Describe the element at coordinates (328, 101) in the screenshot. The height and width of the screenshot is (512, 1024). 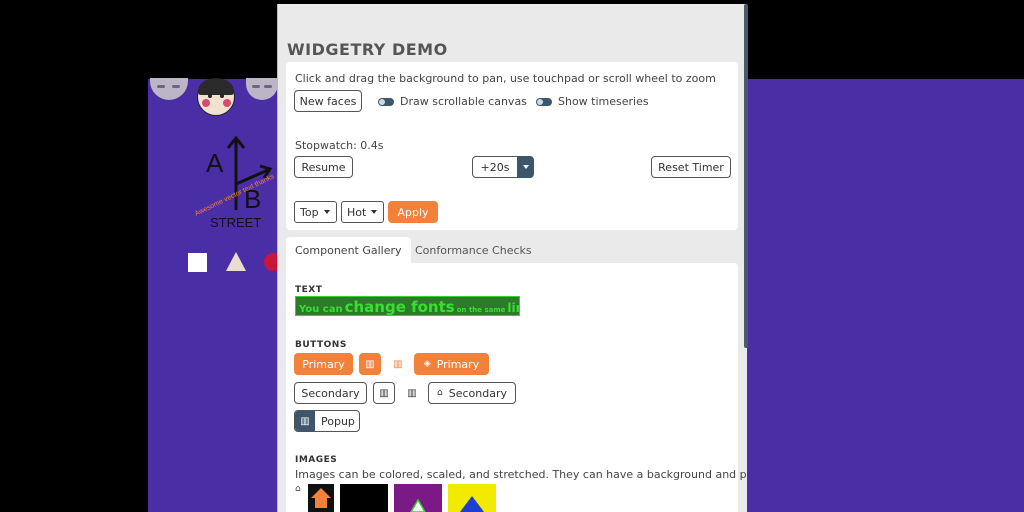
I see `new-faces-button: New faces` at that location.